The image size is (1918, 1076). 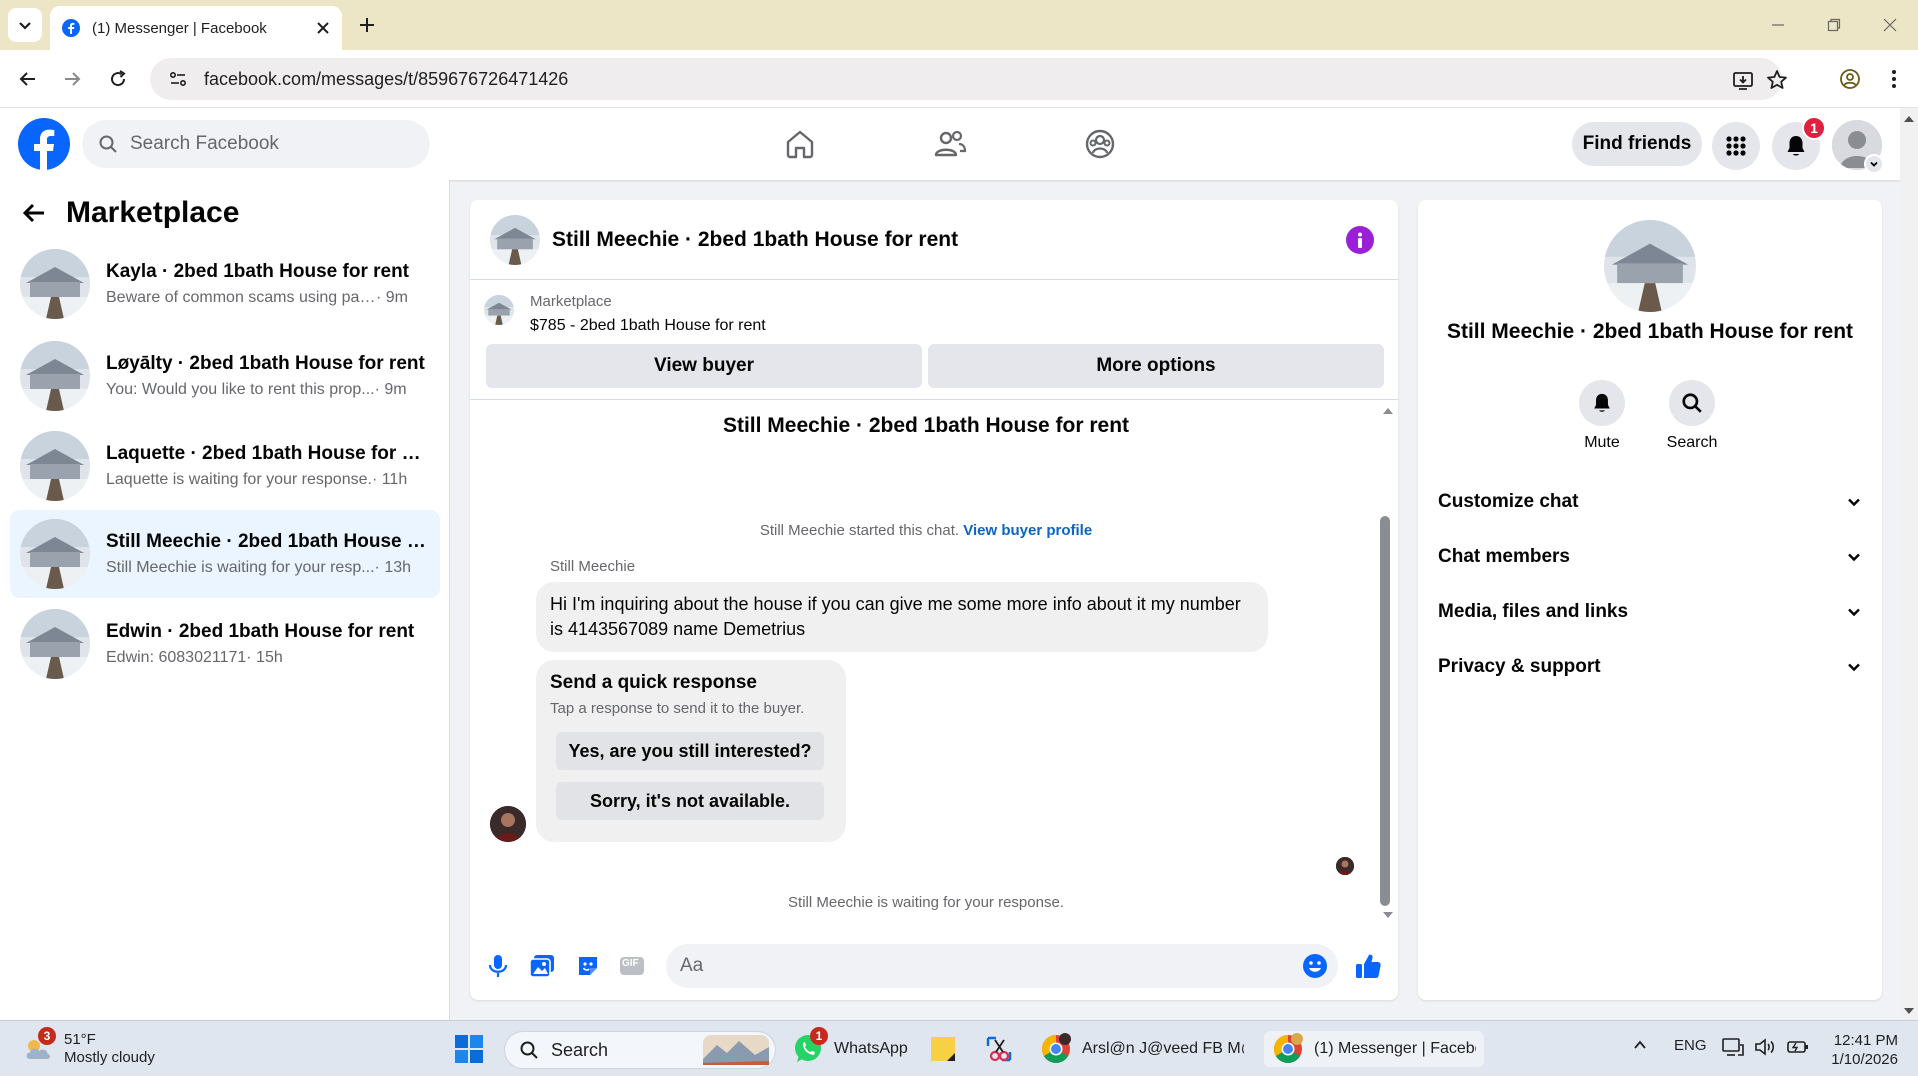 What do you see at coordinates (1856, 1050) in the screenshot?
I see `clock: 12:41 PM 1/10/2026` at bounding box center [1856, 1050].